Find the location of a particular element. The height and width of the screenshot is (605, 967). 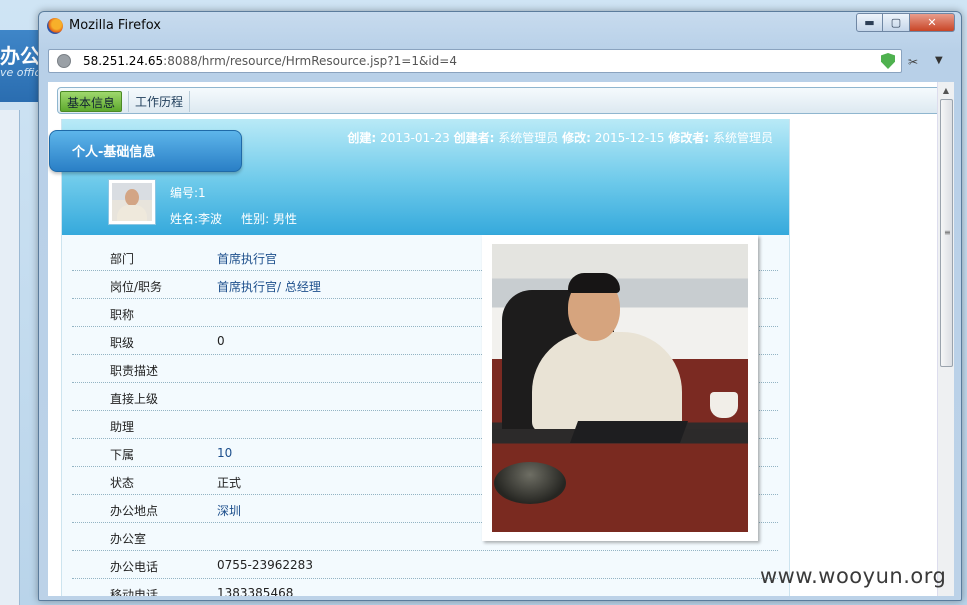

profile-photo-image is located at coordinates (620, 388).